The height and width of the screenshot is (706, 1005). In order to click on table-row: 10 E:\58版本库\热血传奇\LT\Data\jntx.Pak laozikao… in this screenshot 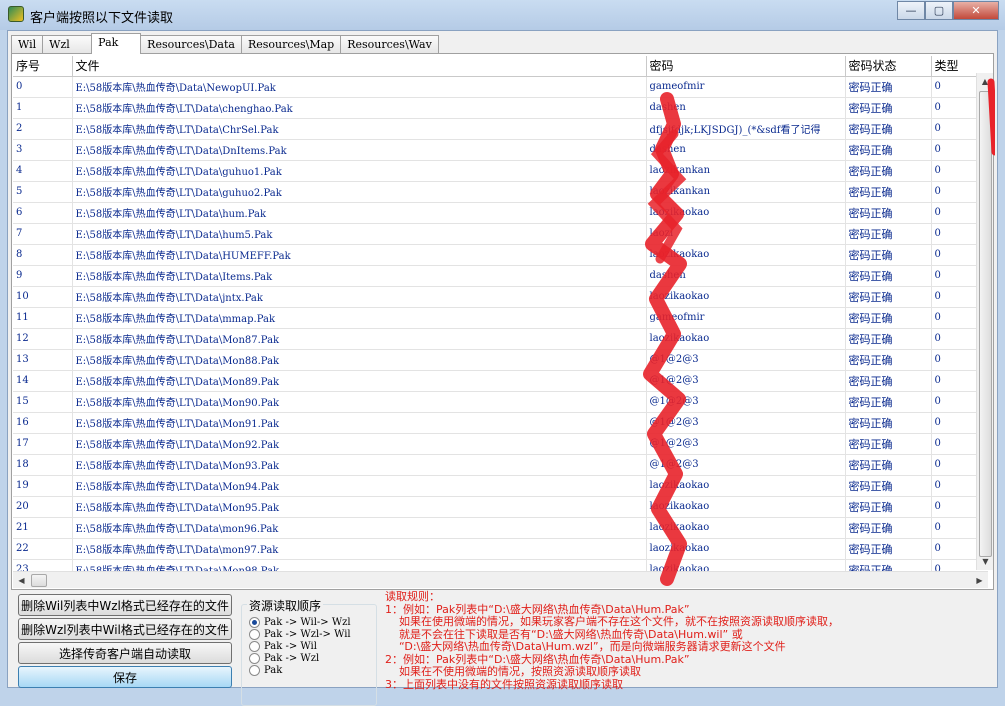, I will do `click(500, 297)`.